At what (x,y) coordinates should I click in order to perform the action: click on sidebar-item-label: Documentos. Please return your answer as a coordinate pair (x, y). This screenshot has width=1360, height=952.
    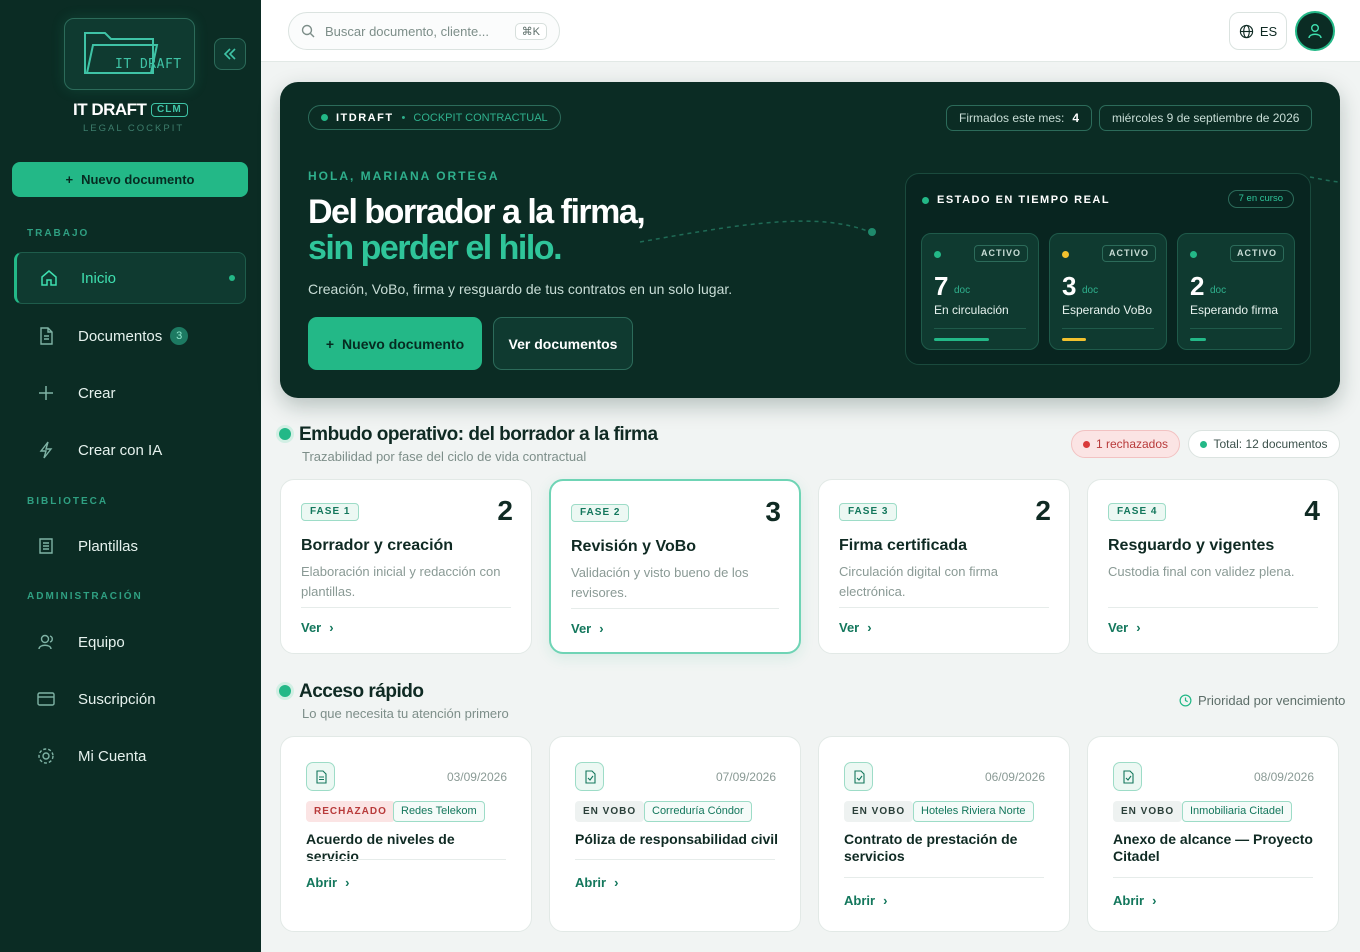
    Looking at the image, I should click on (120, 336).